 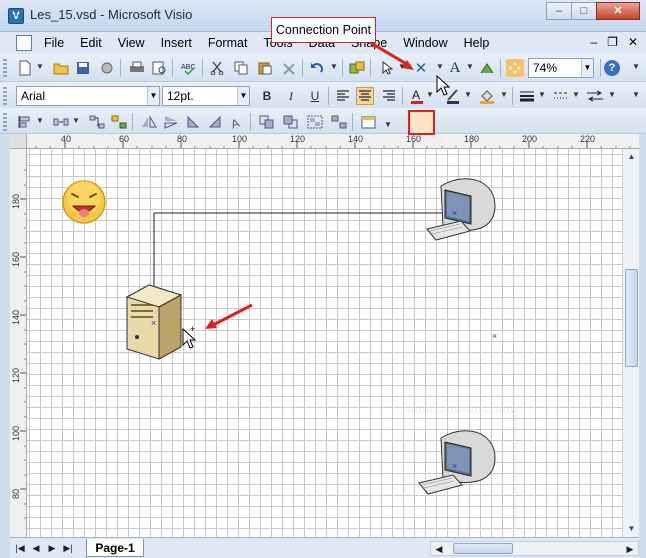 What do you see at coordinates (631, 318) in the screenshot?
I see `vertical-scroll-thumb` at bounding box center [631, 318].